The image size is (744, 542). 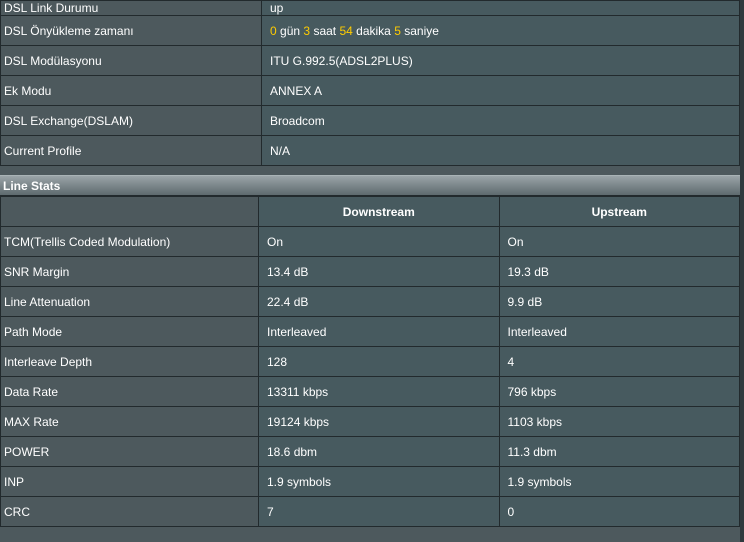 I want to click on downstream-value: Interleaved, so click(x=379, y=331).